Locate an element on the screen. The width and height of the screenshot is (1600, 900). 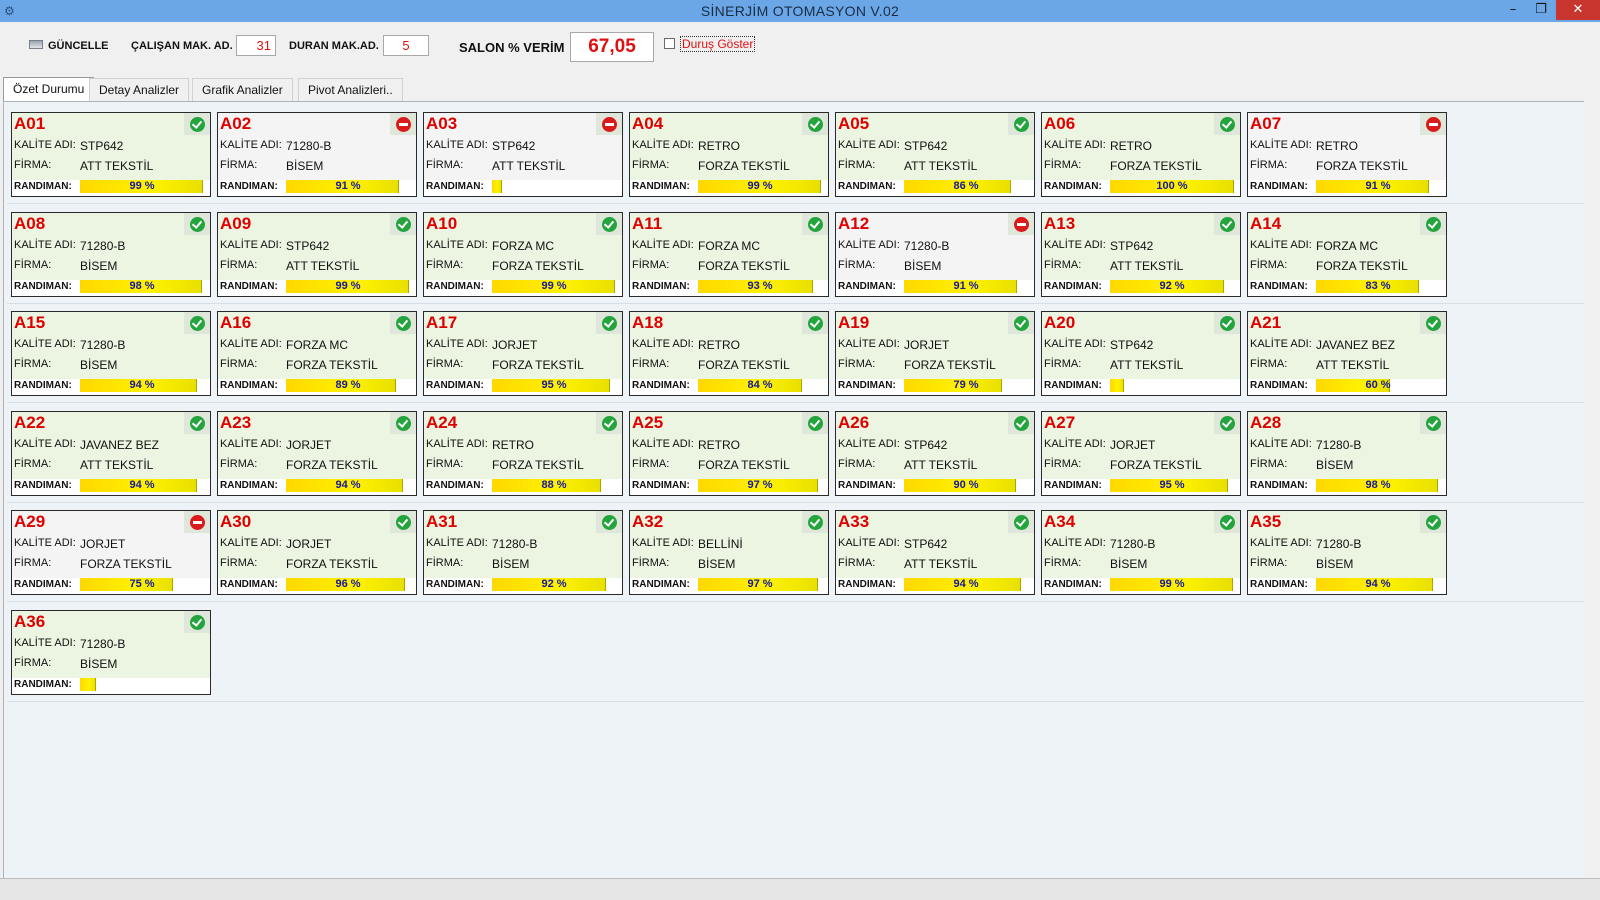
efficiency-bar: 96 % is located at coordinates (348, 584).